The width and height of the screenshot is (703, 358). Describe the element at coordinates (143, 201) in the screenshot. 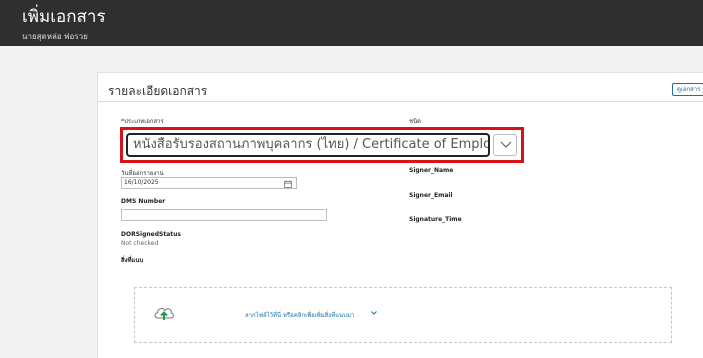

I see `dms-number-label: DMS Number` at that location.